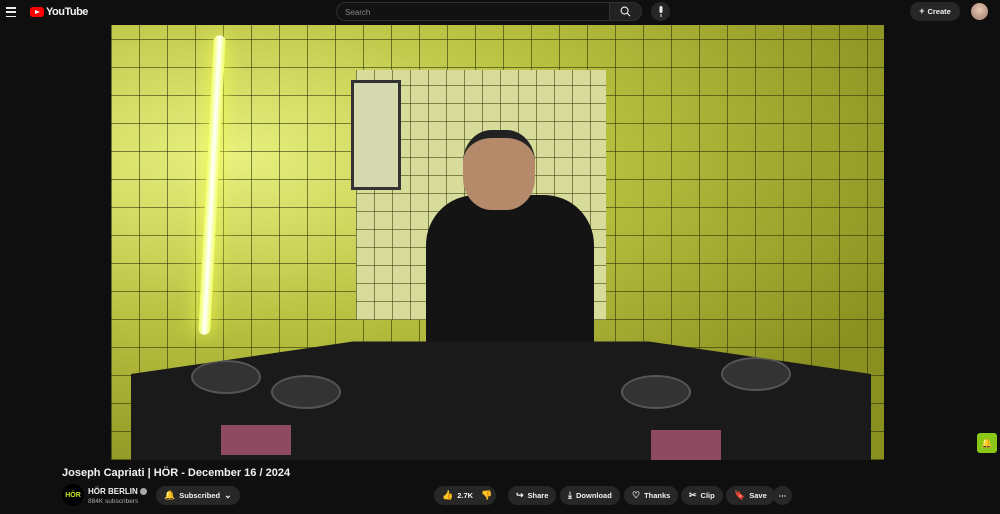  I want to click on chevron-down-icon: ⌄, so click(228, 495).